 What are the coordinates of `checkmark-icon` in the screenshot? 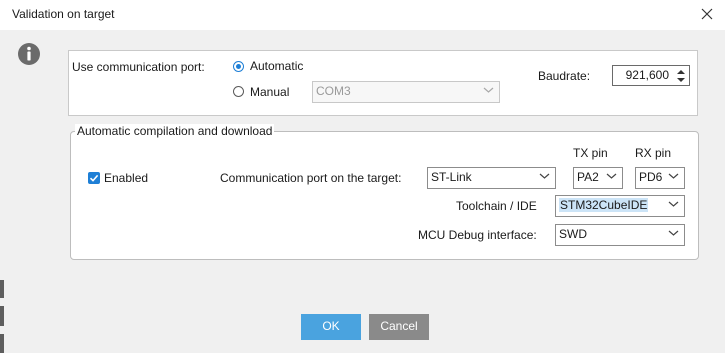 It's located at (94, 178).